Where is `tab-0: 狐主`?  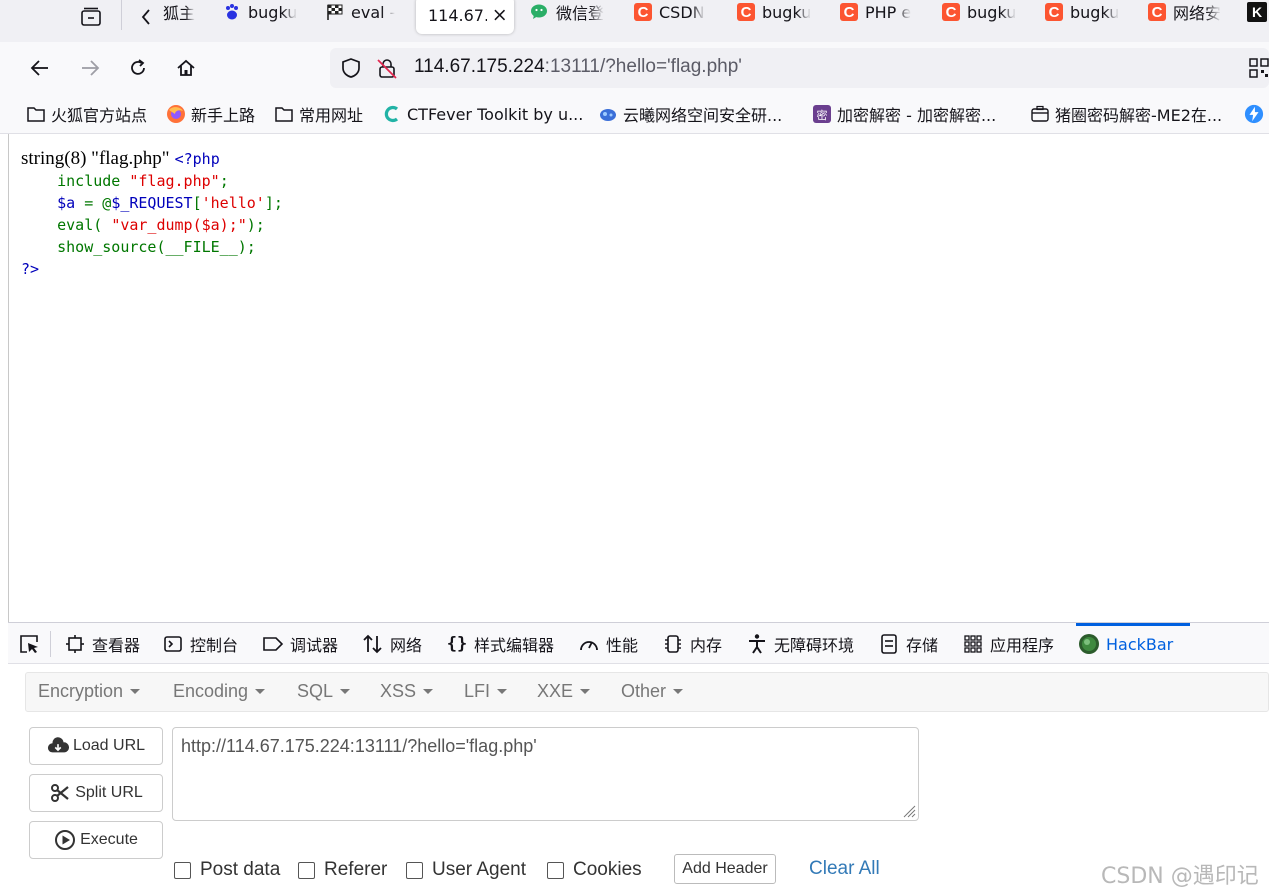 tab-0: 狐主 is located at coordinates (184, 12).